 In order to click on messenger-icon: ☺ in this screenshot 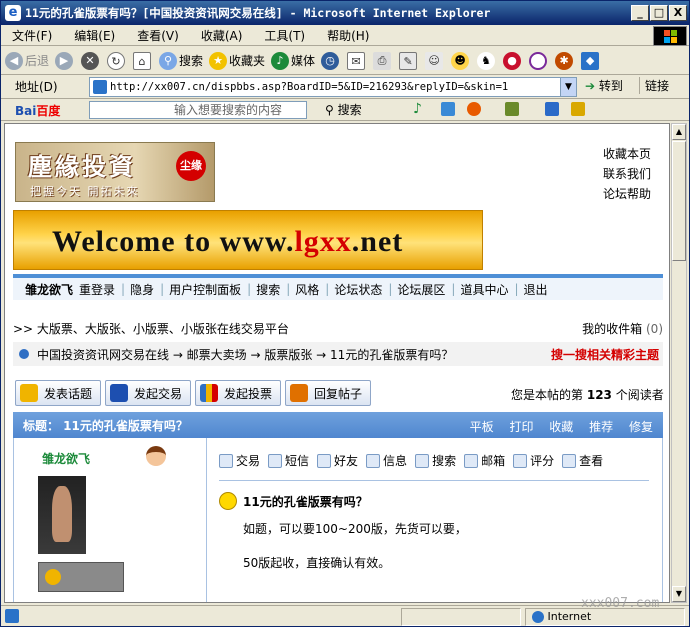, I will do `click(434, 60)`.